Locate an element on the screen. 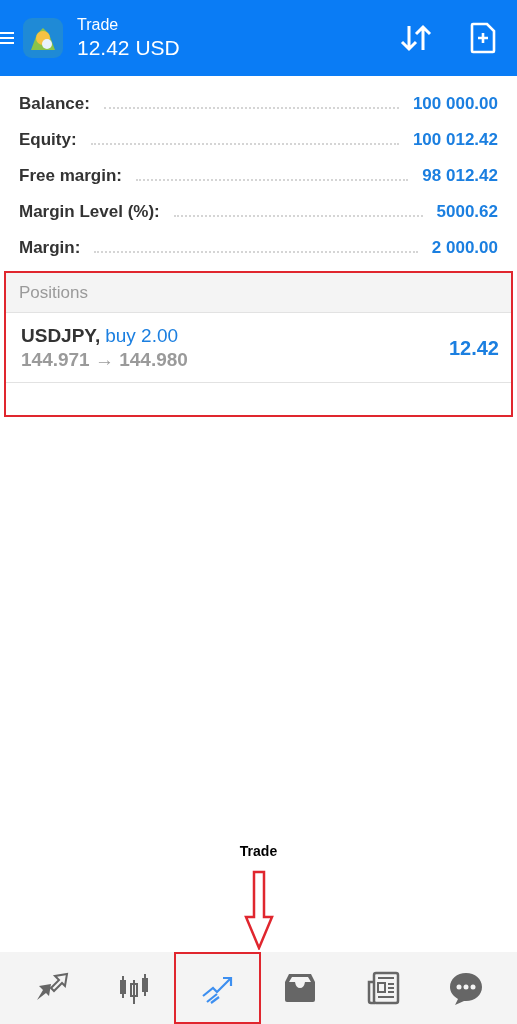  account-label: Balance: is located at coordinates (54, 104).